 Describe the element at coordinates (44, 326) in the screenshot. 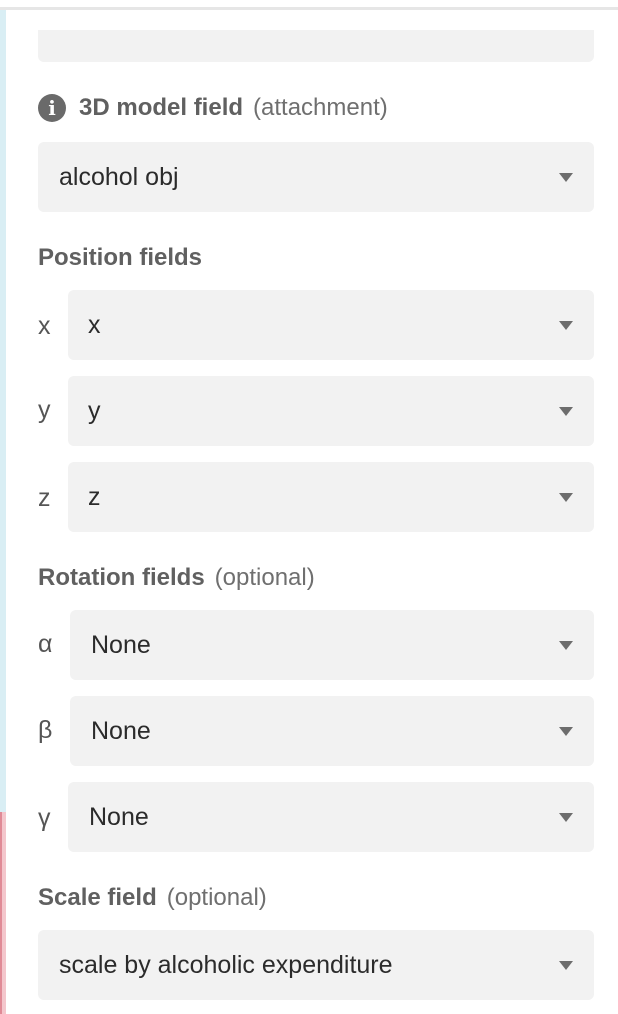

I see `position-x-label: x` at that location.